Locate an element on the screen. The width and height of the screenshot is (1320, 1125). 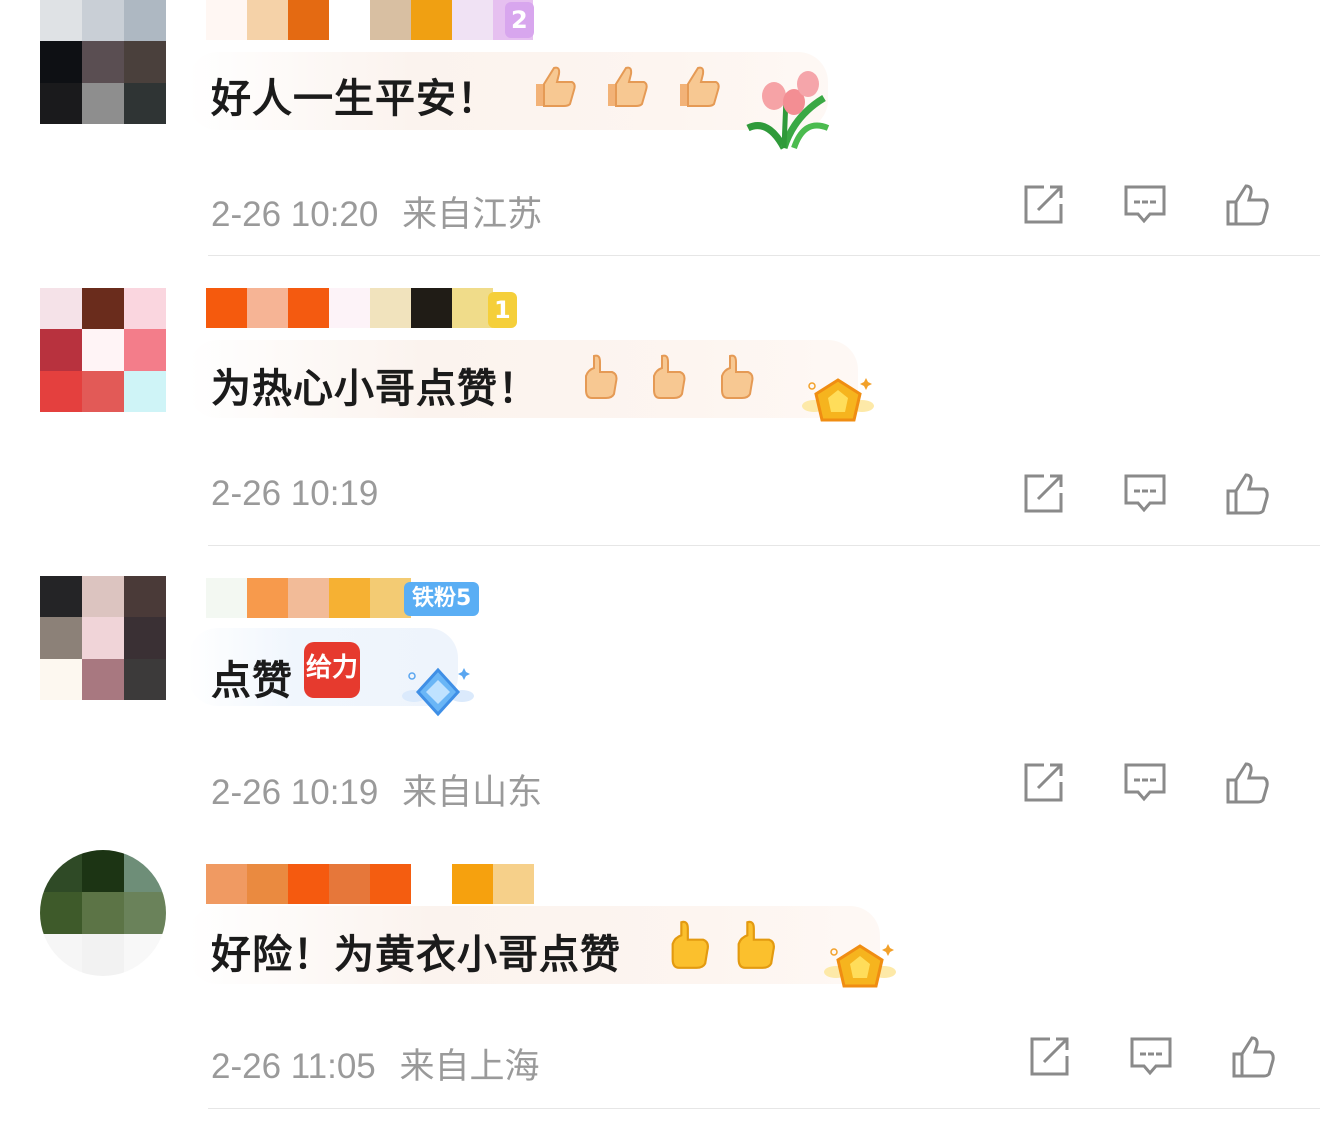
comment-text: 为热心小哥点赞！ is located at coordinates (375, 389).